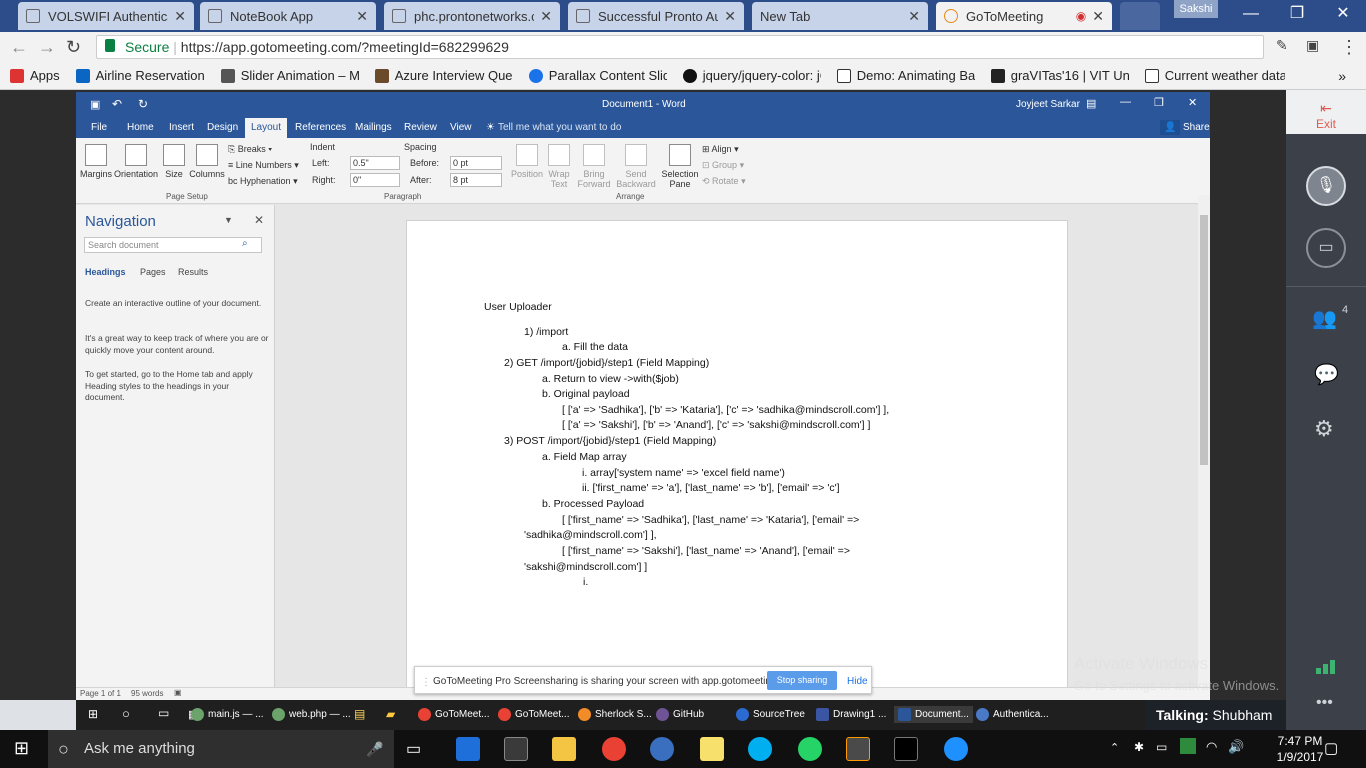 This screenshot has height=768, width=1366. I want to click on search-document-input: Search document, so click(173, 245).